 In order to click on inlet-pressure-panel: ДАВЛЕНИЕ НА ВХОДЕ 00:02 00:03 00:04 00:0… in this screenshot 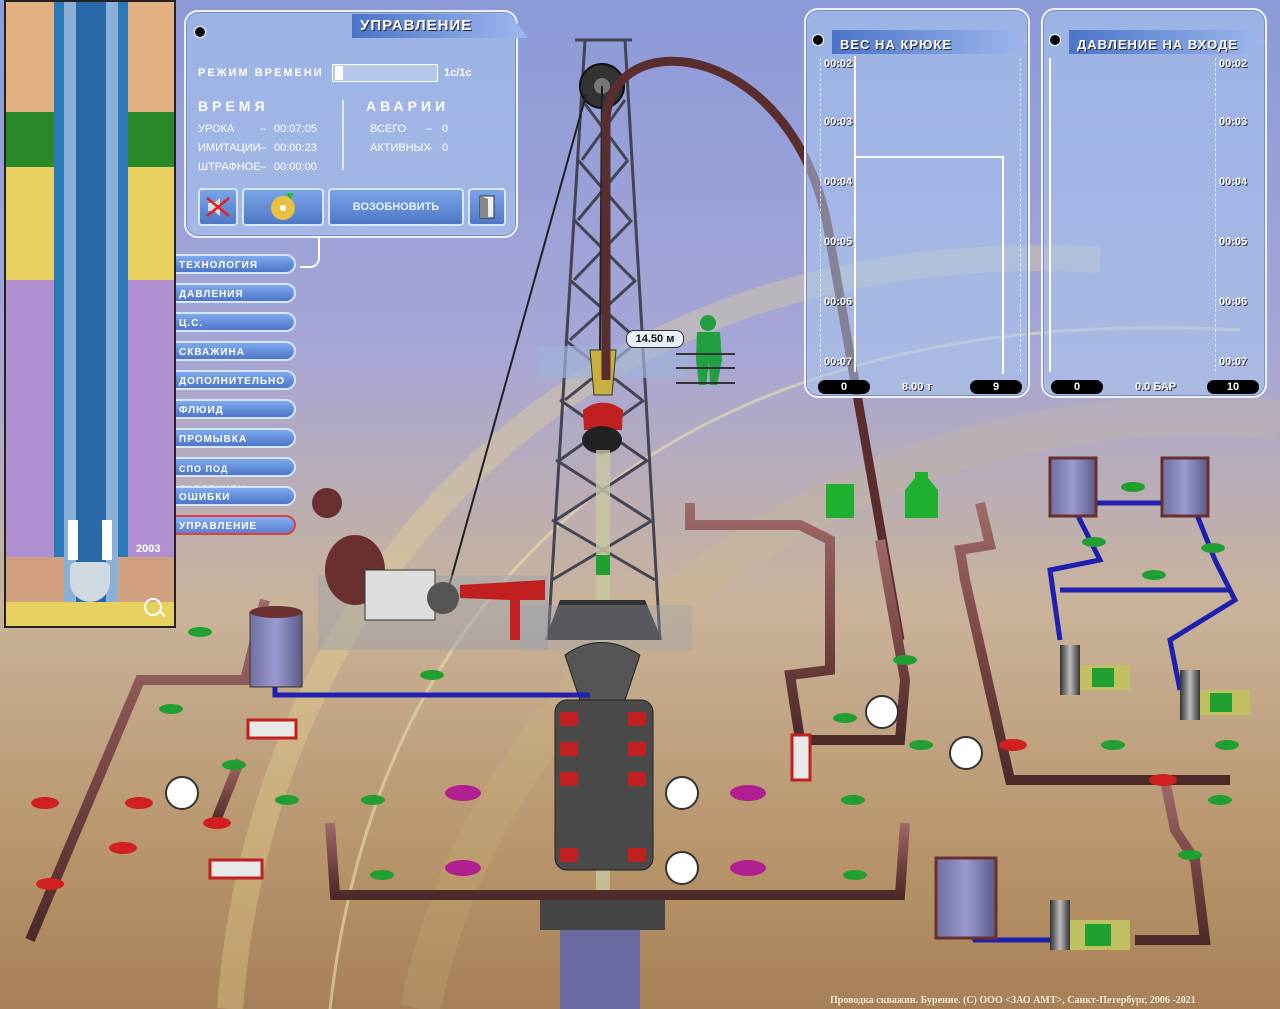, I will do `click(1154, 203)`.